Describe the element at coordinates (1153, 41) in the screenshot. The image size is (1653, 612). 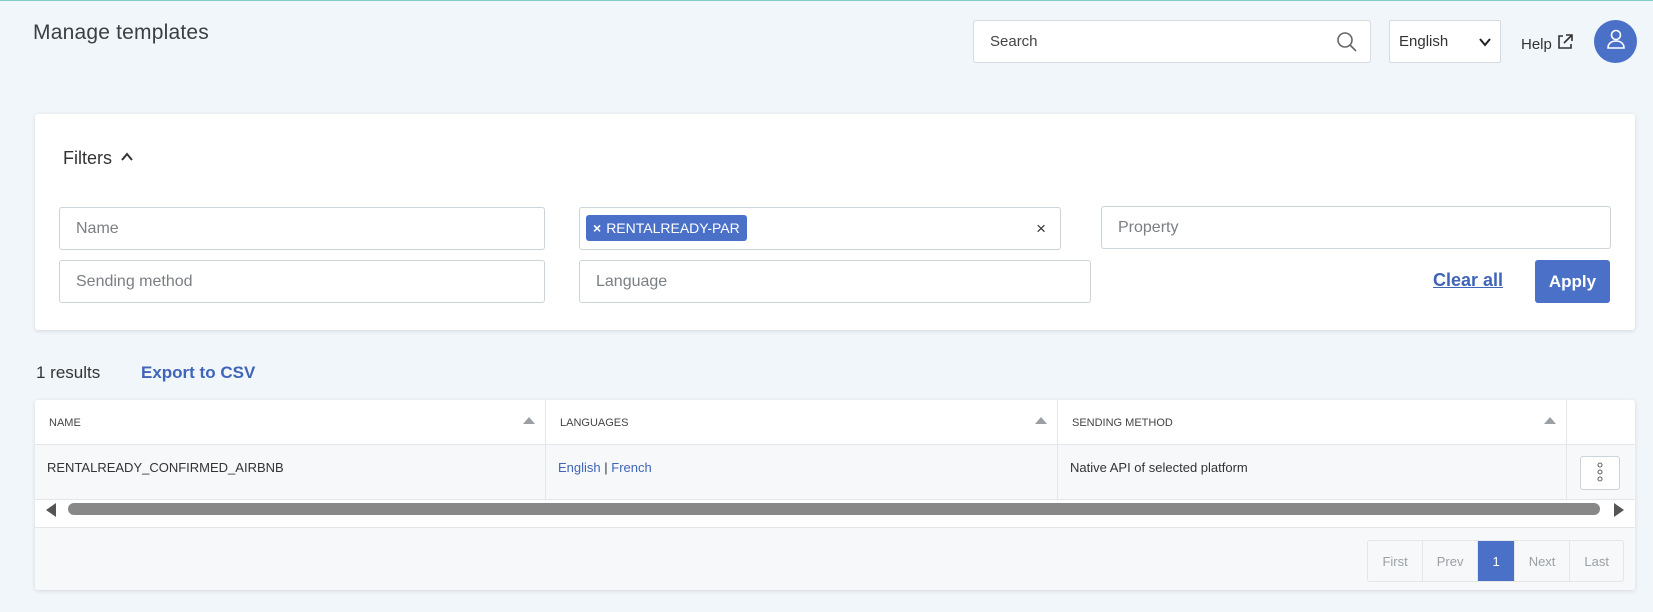
I see `search-input` at that location.